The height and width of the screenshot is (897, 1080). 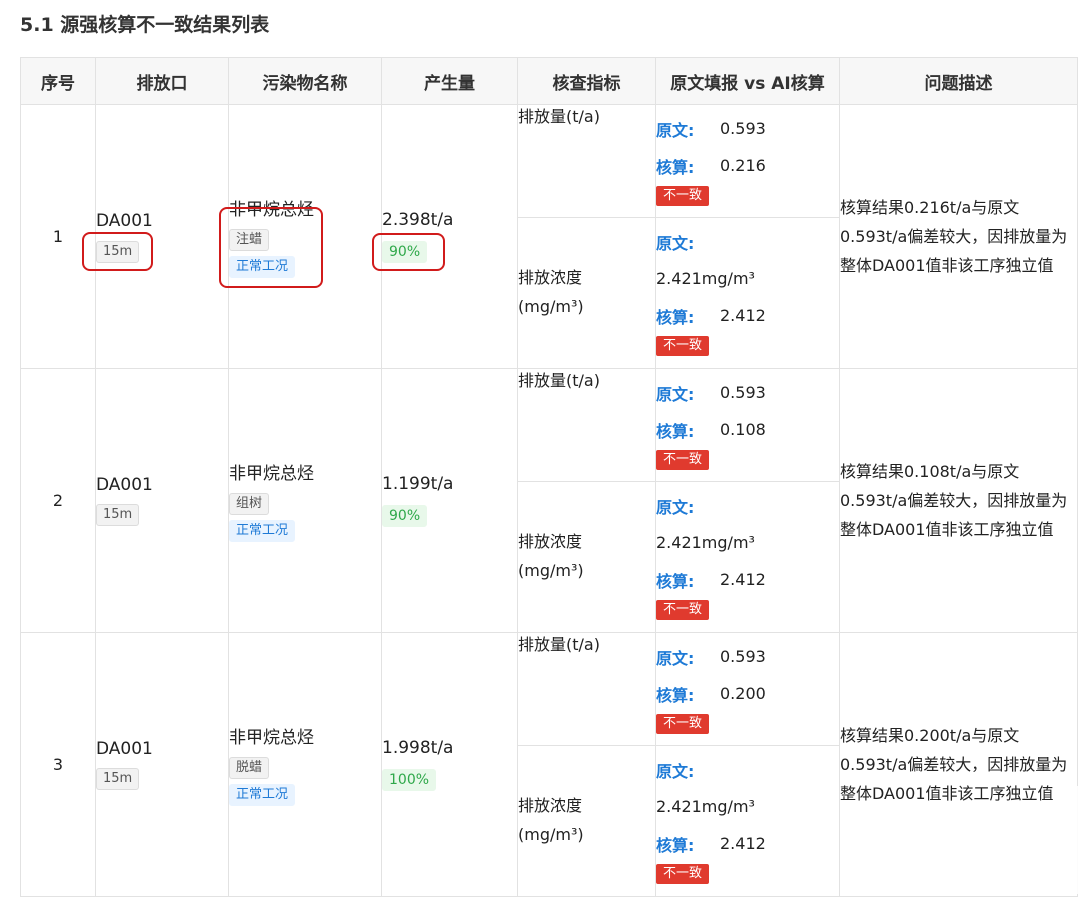 I want to click on process-tag: 脱蜡, so click(x=249, y=768).